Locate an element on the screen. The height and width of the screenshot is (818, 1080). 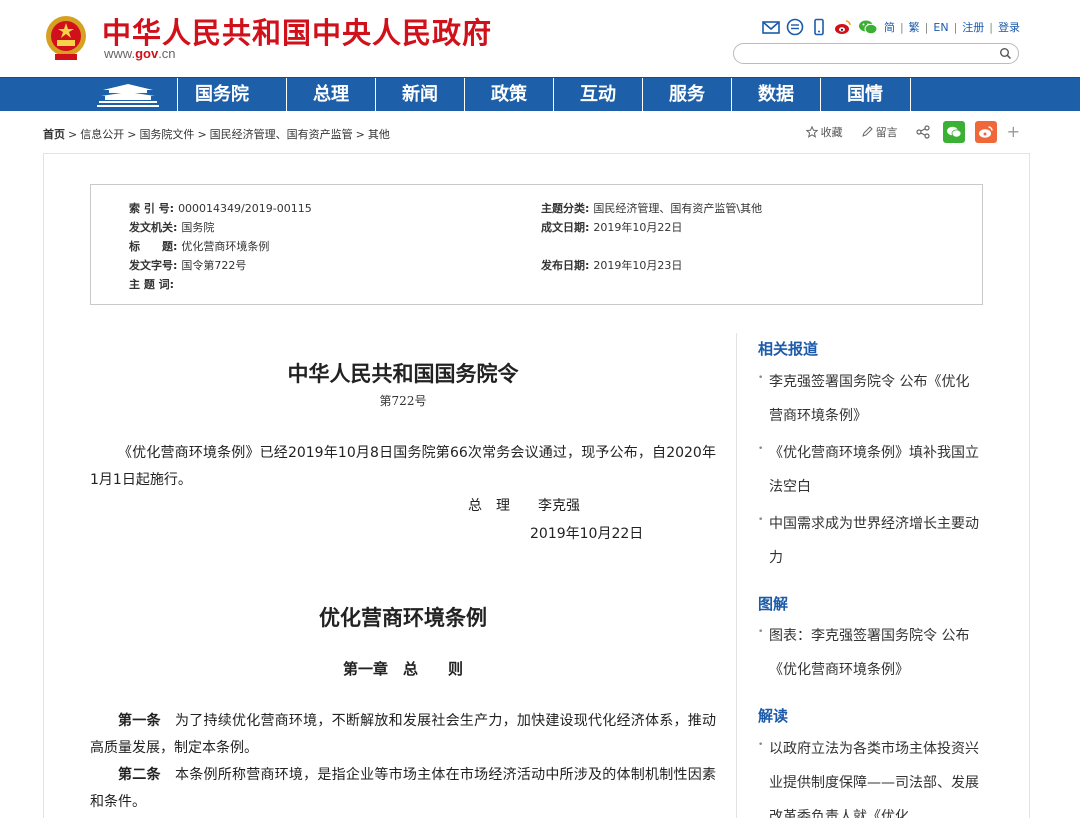
info-label: 发文机关: is located at coordinates (153, 227).